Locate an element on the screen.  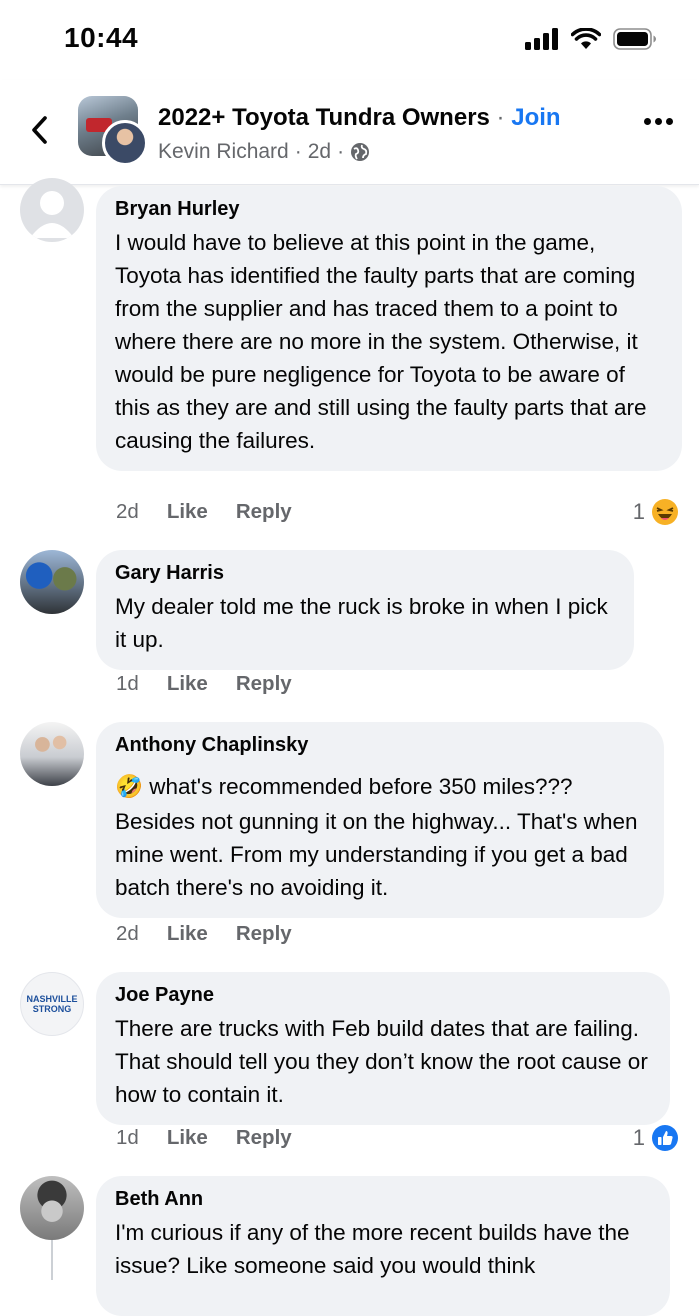
comment-text-first: what's recommended before 350 miles??? is located at coordinates (361, 786).